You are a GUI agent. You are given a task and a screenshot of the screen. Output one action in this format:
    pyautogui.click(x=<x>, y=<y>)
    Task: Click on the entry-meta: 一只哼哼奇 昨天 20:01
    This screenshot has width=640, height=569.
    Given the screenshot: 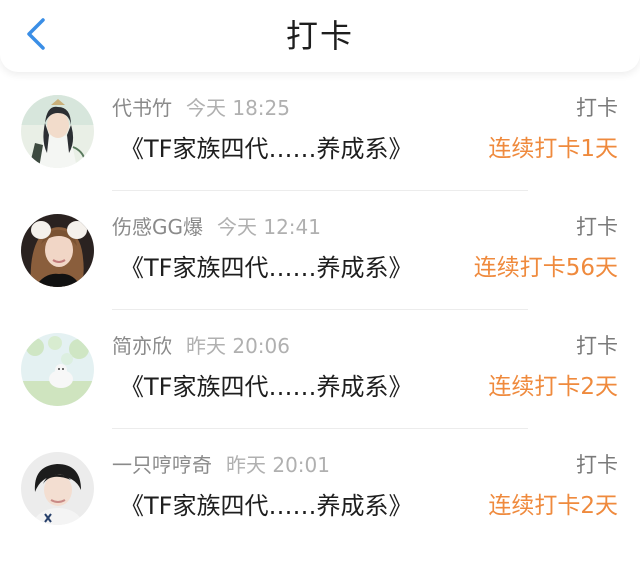 What is the action you would take?
    pyautogui.click(x=221, y=465)
    